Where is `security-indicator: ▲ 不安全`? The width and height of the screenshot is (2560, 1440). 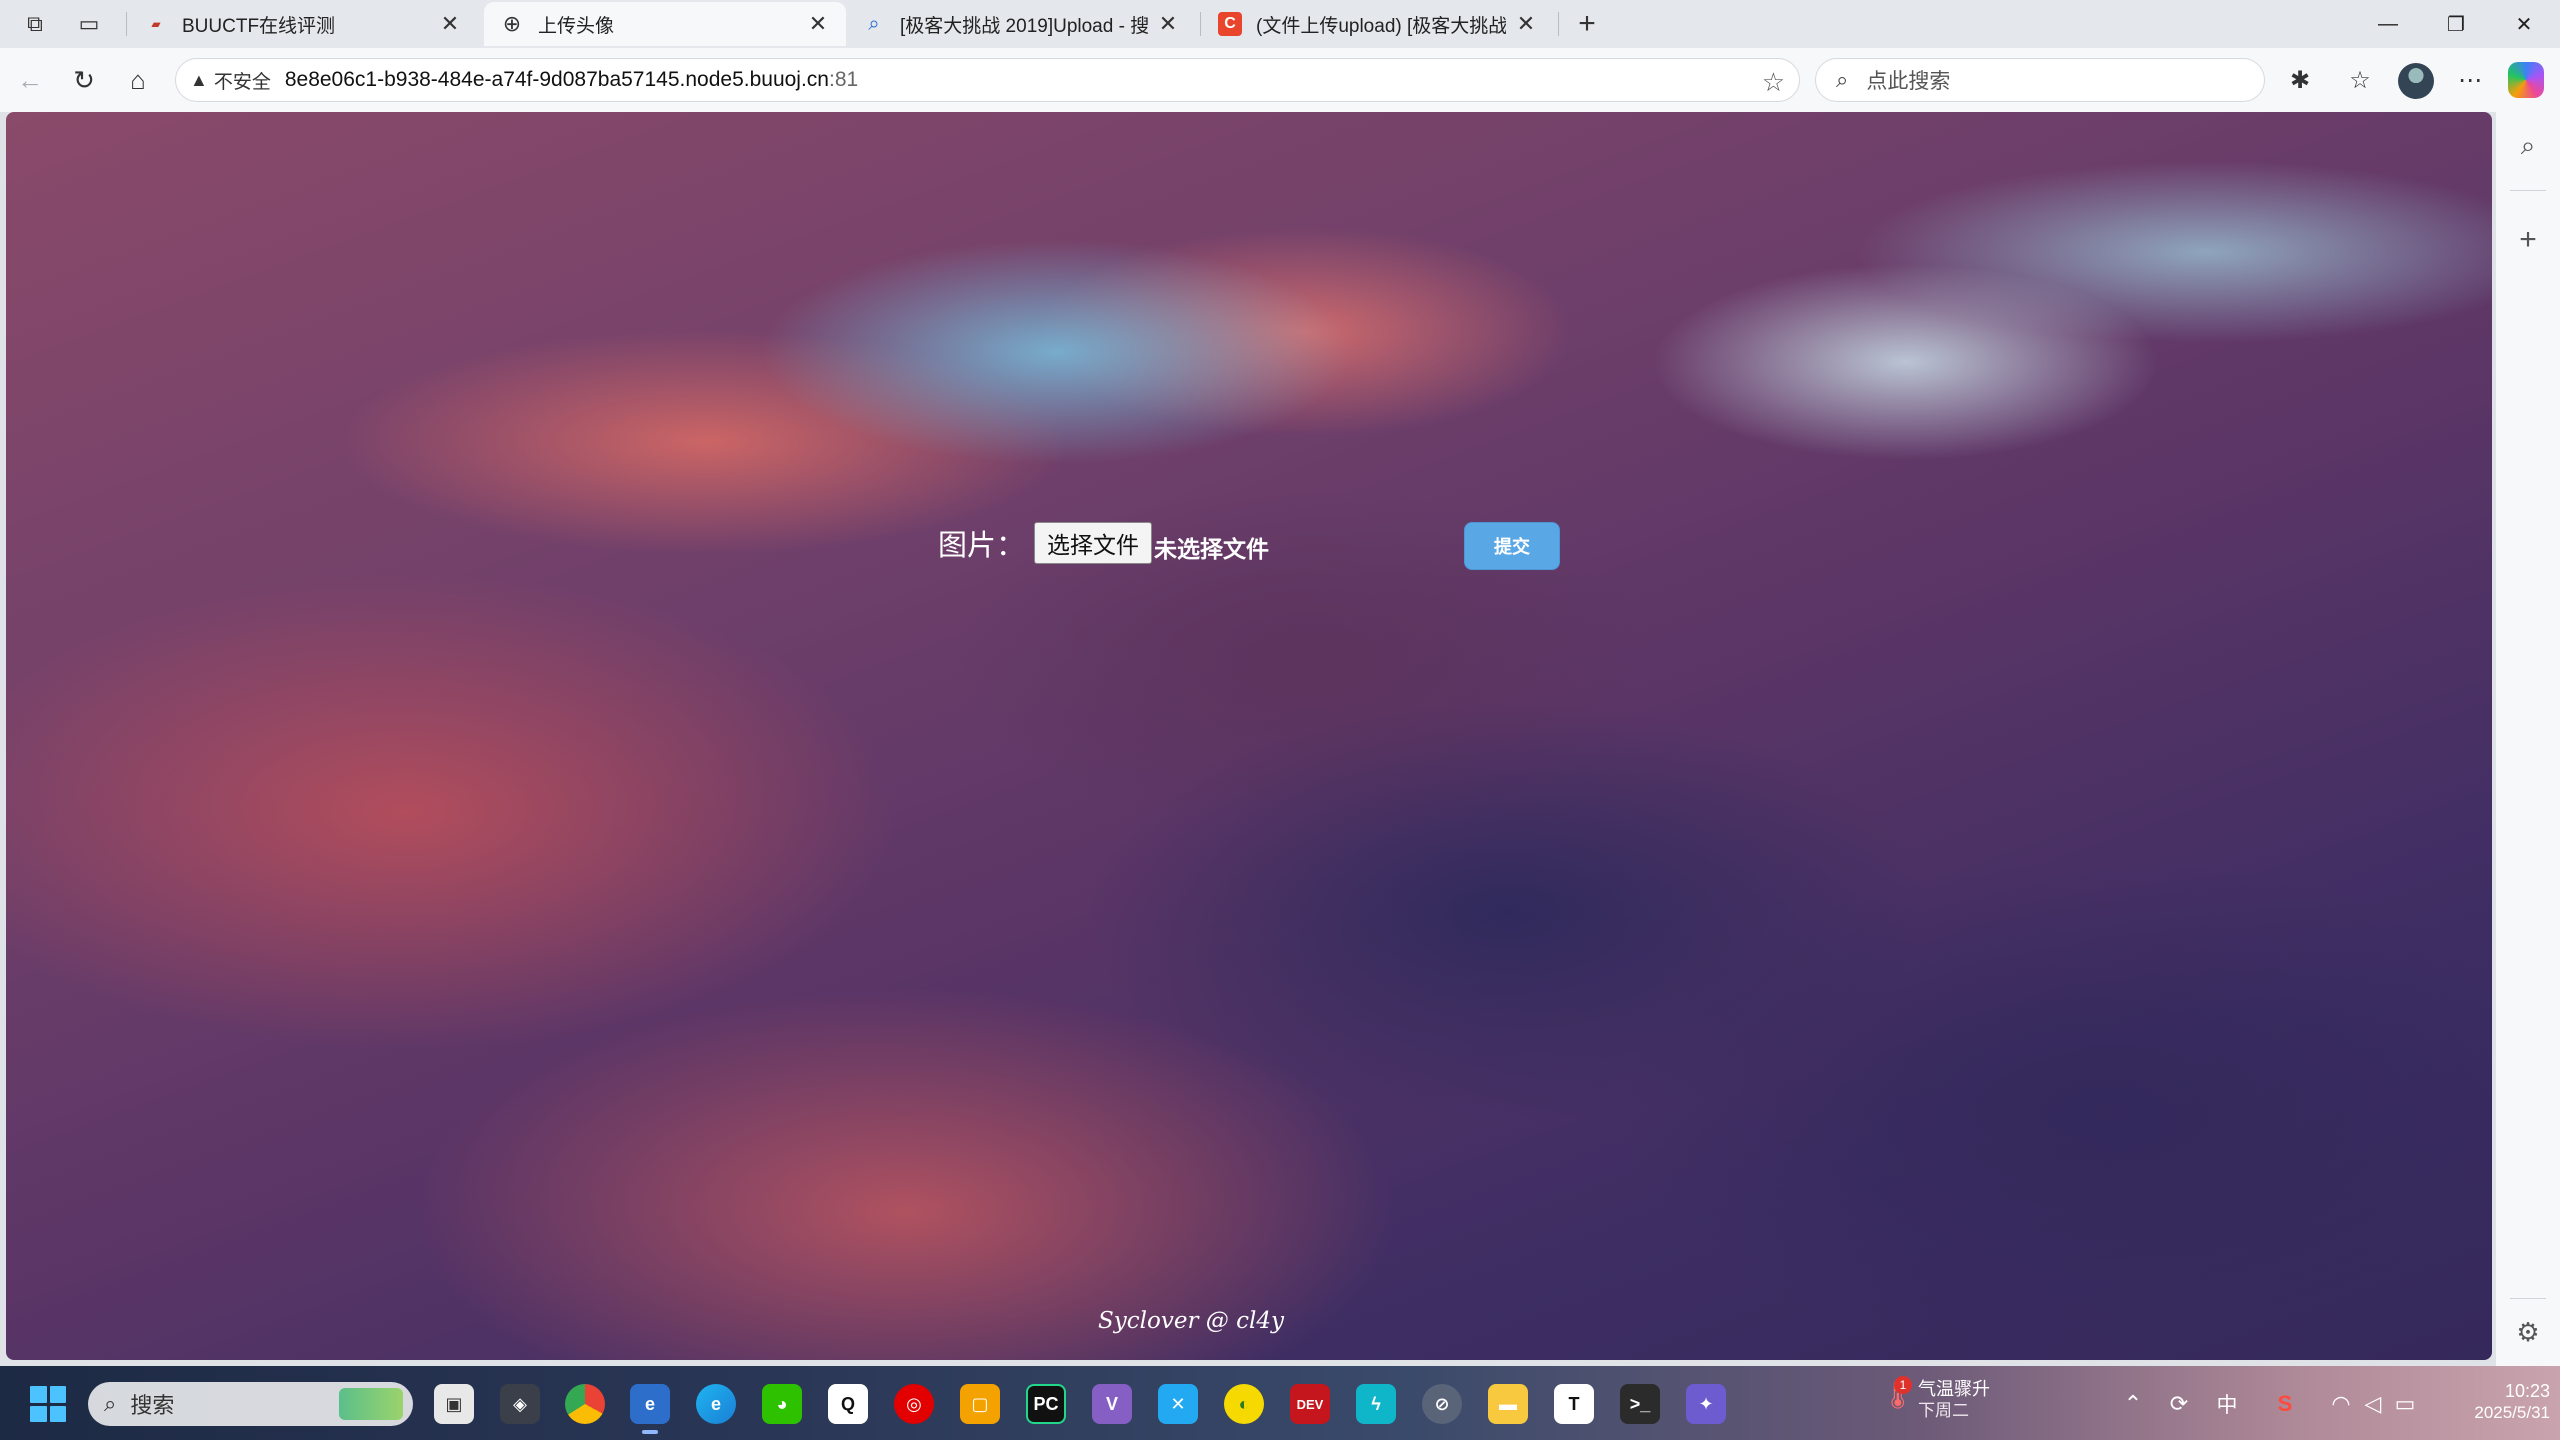 security-indicator: ▲ 不安全 is located at coordinates (230, 80).